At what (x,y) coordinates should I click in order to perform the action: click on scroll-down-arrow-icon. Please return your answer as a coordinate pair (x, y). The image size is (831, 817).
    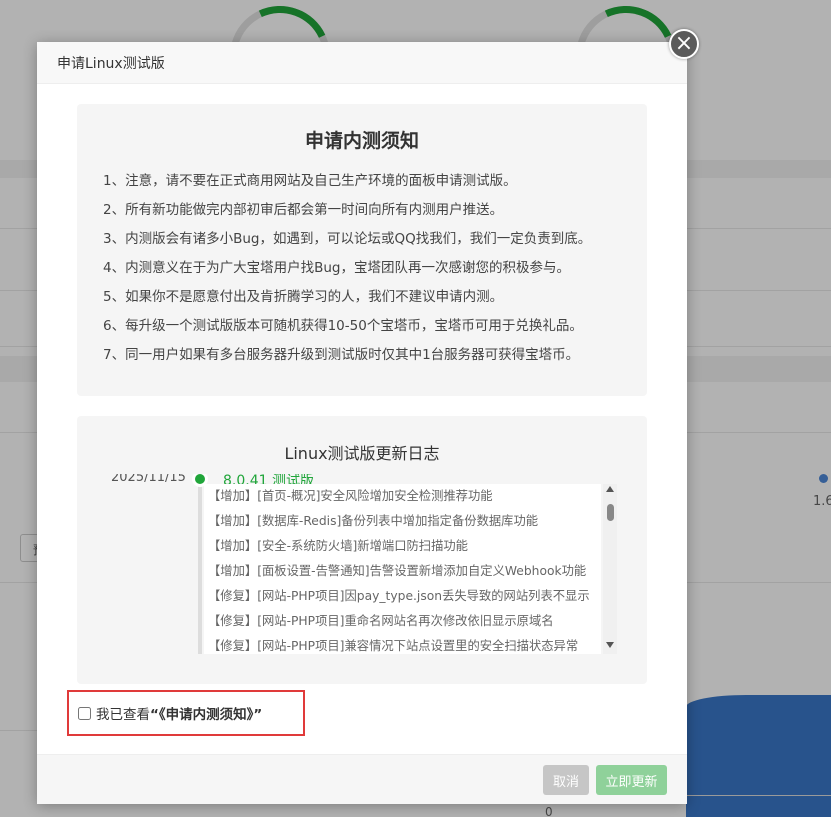
    Looking at the image, I should click on (610, 645).